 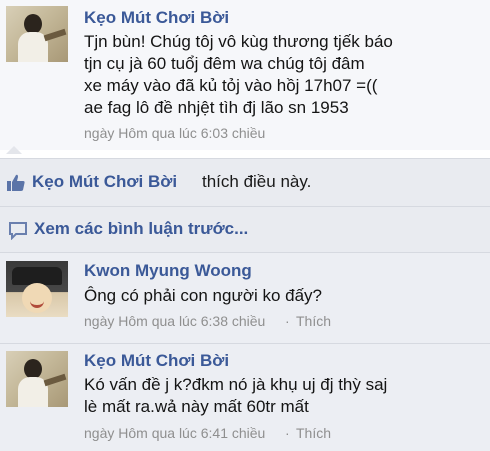 What do you see at coordinates (238, 41) in the screenshot?
I see `post-body-line-1: Tjn bùn! Chúg tôj vô kùg thương tjếk báo` at bounding box center [238, 41].